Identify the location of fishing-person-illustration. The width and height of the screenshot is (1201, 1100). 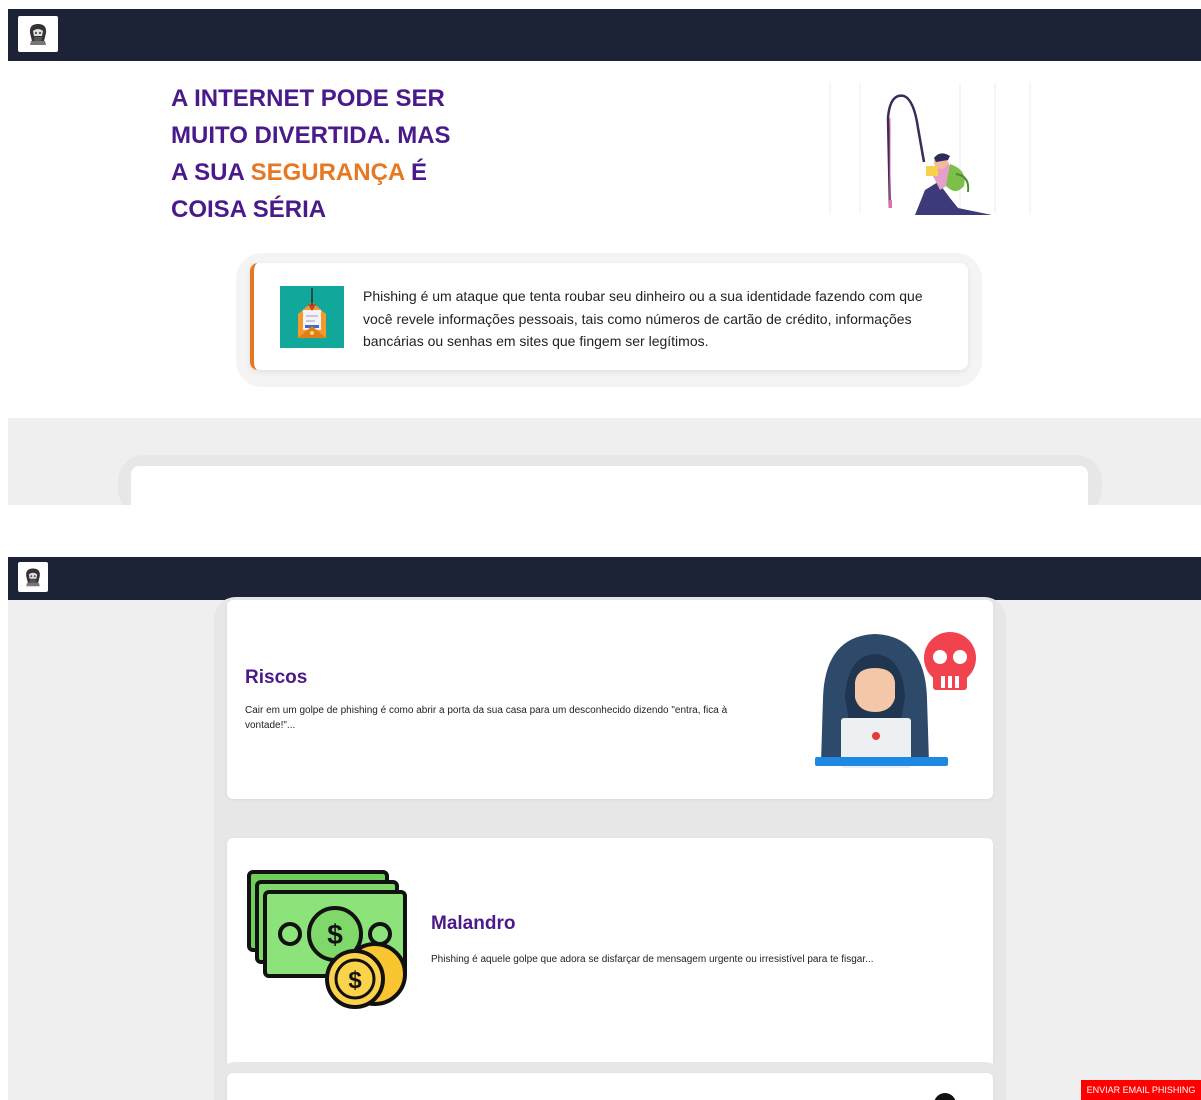
(930, 149).